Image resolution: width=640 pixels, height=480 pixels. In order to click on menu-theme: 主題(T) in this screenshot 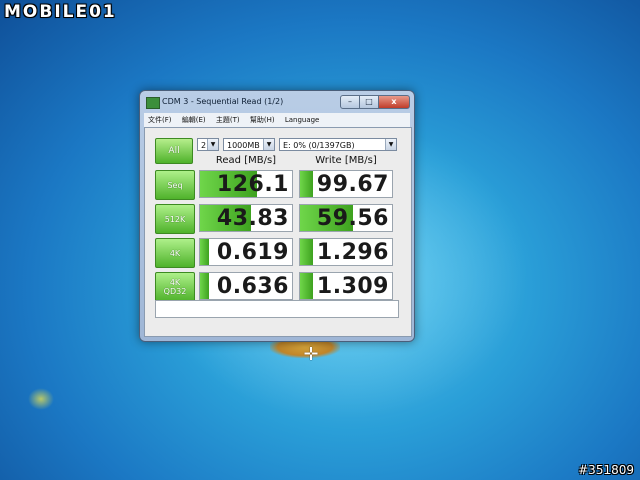, I will do `click(228, 119)`.